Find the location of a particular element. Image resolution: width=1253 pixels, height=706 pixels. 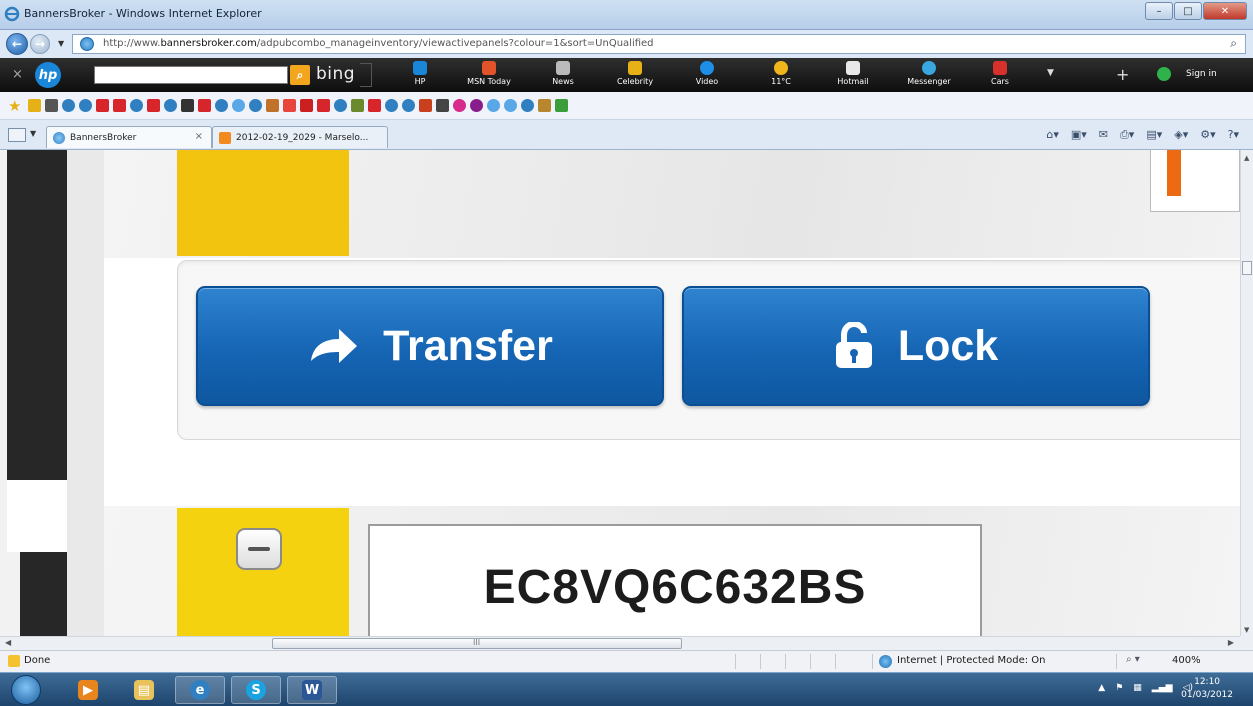

network-signal-icon: ▂▄▆ is located at coordinates (1162, 688).